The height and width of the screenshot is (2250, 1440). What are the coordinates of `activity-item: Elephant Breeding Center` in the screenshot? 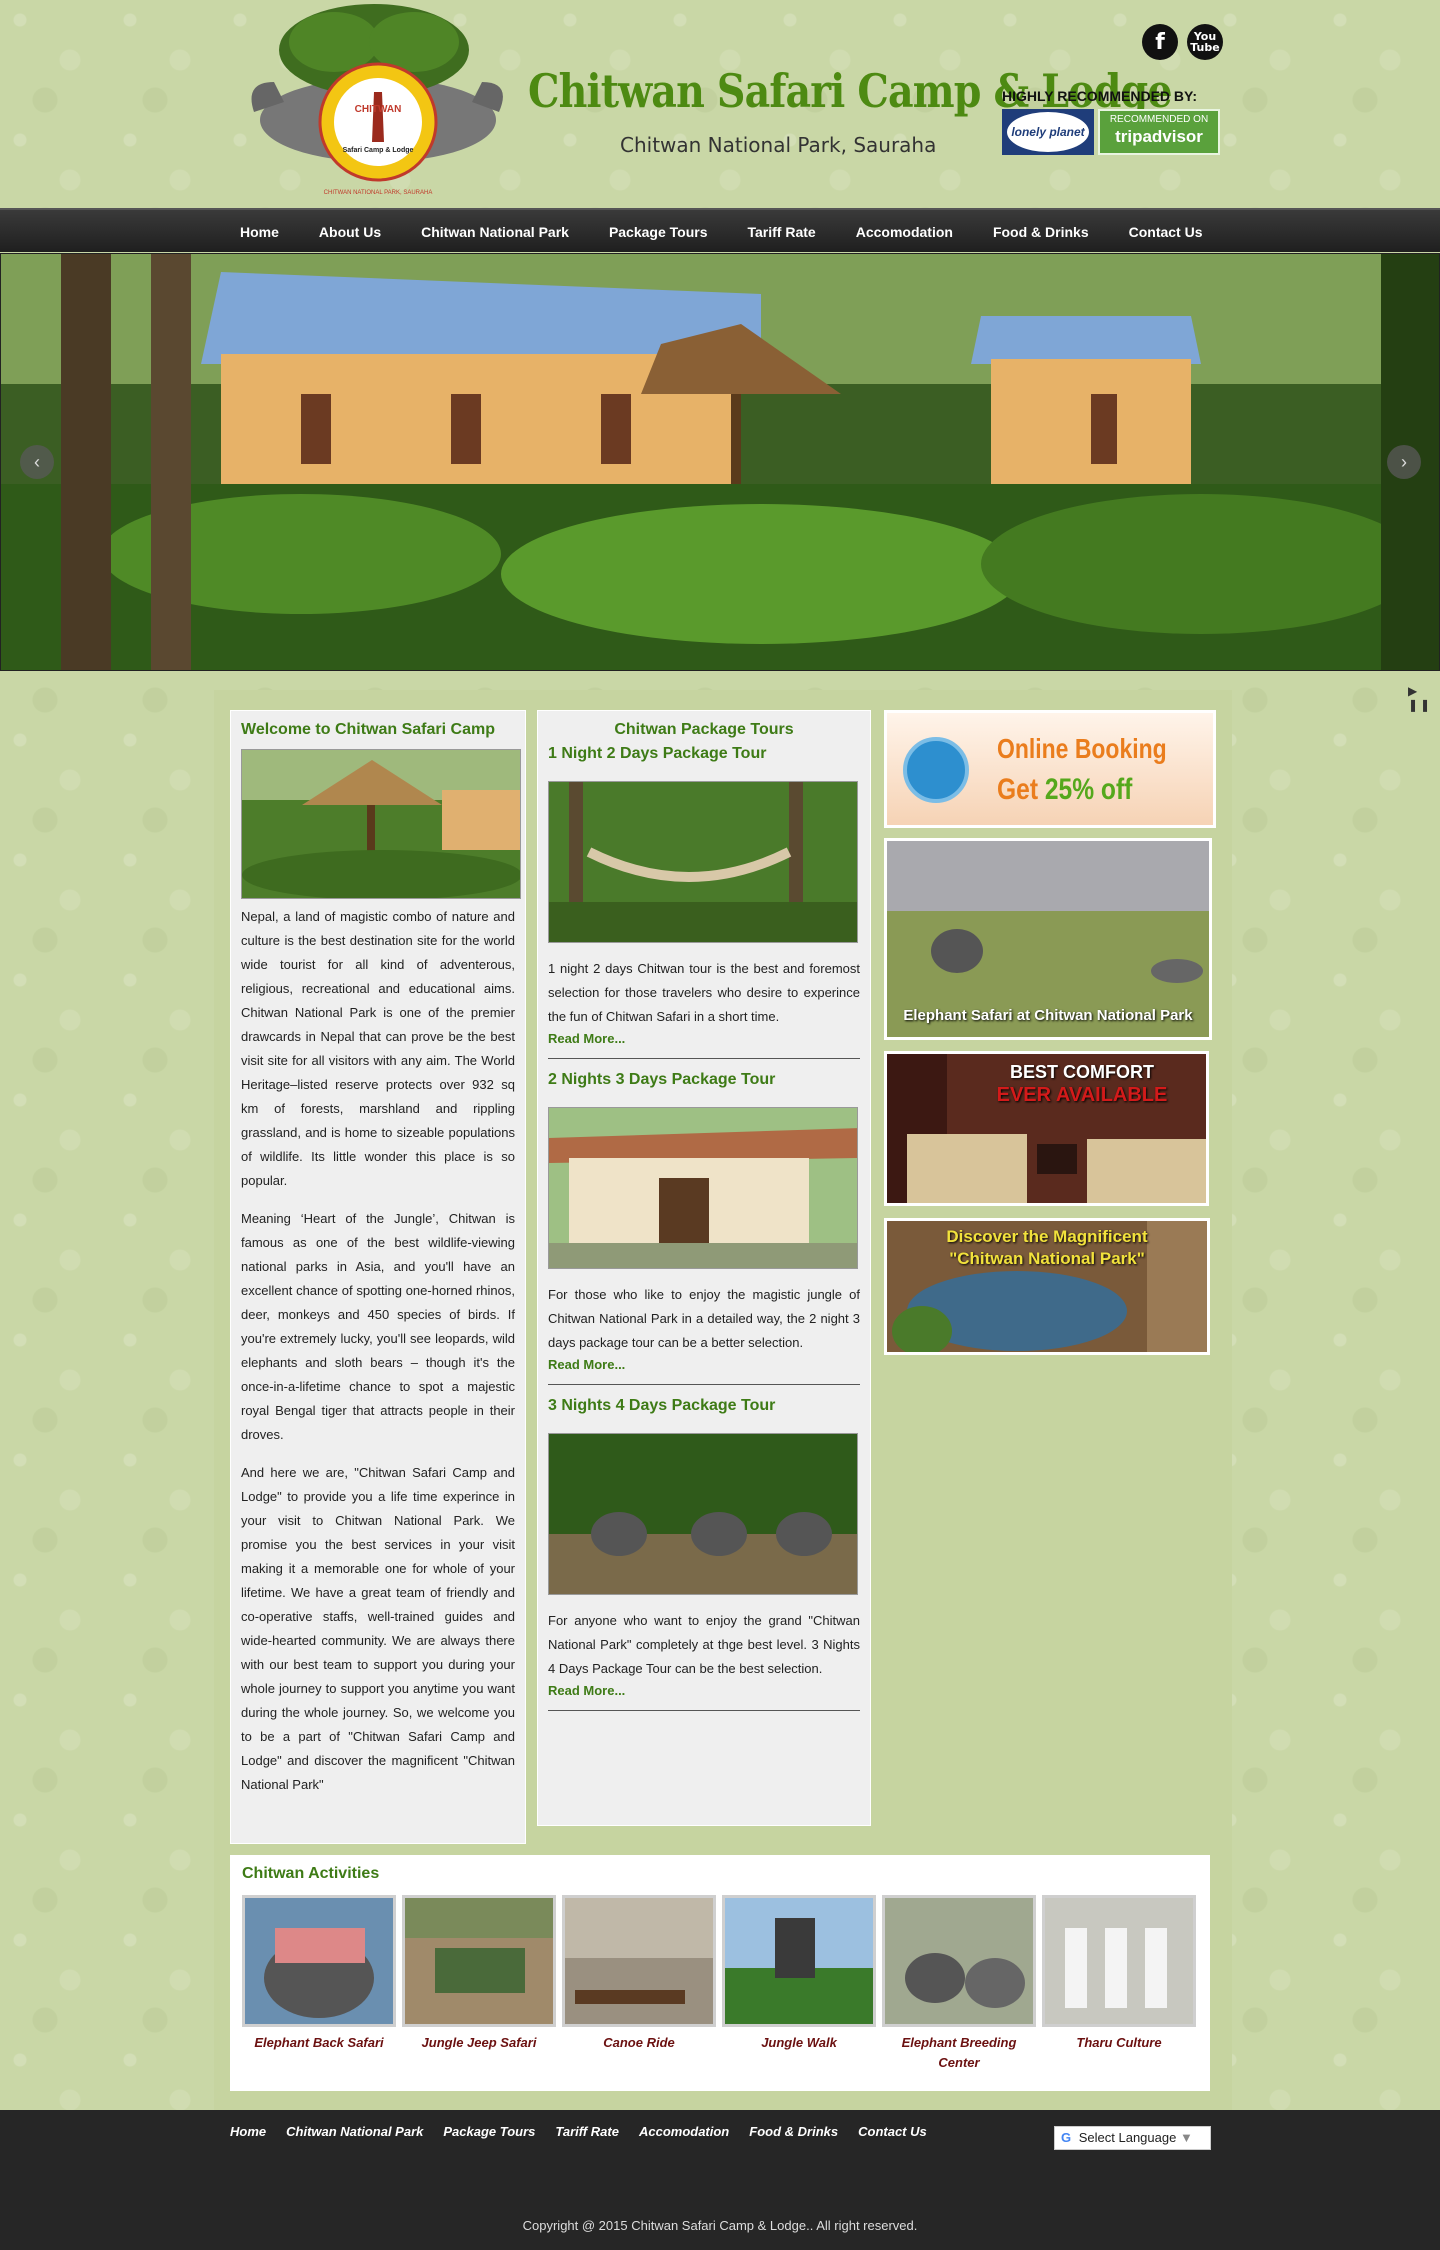 It's located at (959, 1984).